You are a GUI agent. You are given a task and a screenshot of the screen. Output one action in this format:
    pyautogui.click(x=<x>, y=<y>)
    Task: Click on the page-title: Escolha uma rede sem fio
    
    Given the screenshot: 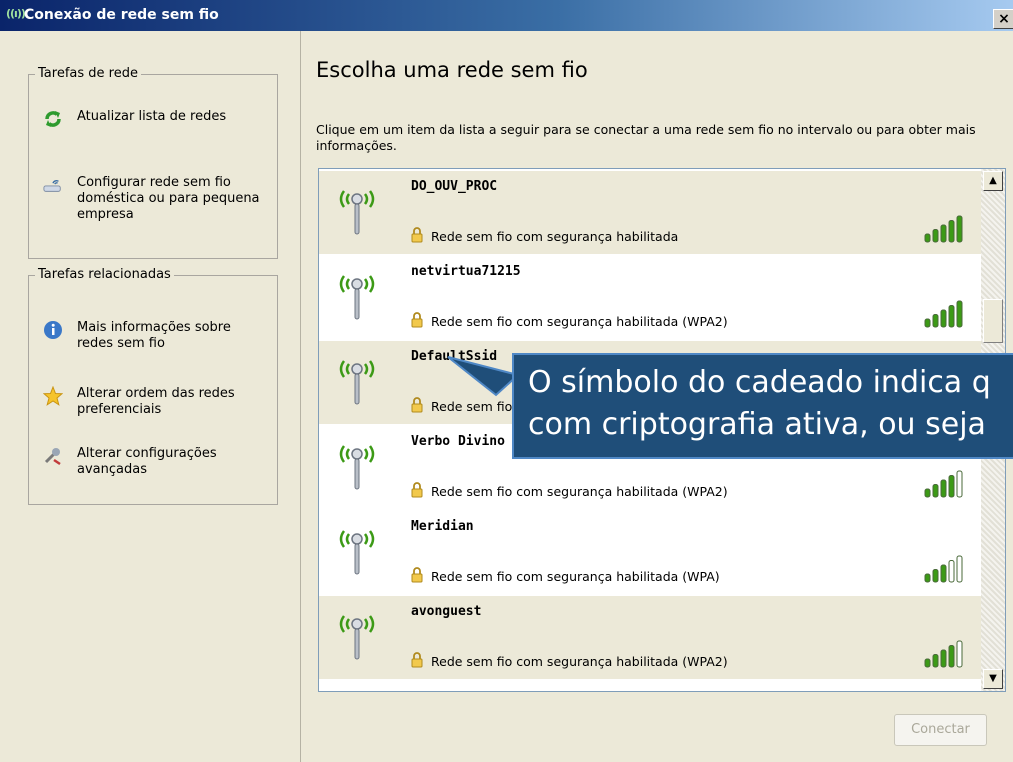 What is the action you would take?
    pyautogui.click(x=452, y=70)
    